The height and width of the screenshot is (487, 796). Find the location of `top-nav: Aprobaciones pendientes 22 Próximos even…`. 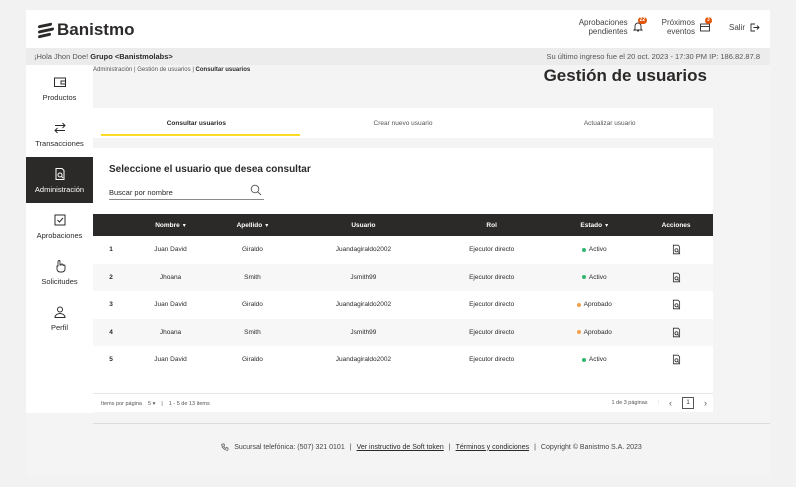

top-nav: Aprobaciones pendientes 22 Próximos even… is located at coordinates (669, 26).